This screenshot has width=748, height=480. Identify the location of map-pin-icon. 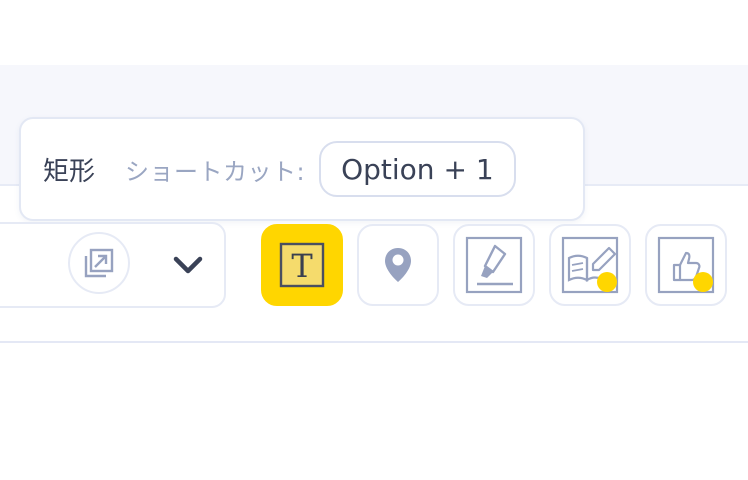
(398, 265).